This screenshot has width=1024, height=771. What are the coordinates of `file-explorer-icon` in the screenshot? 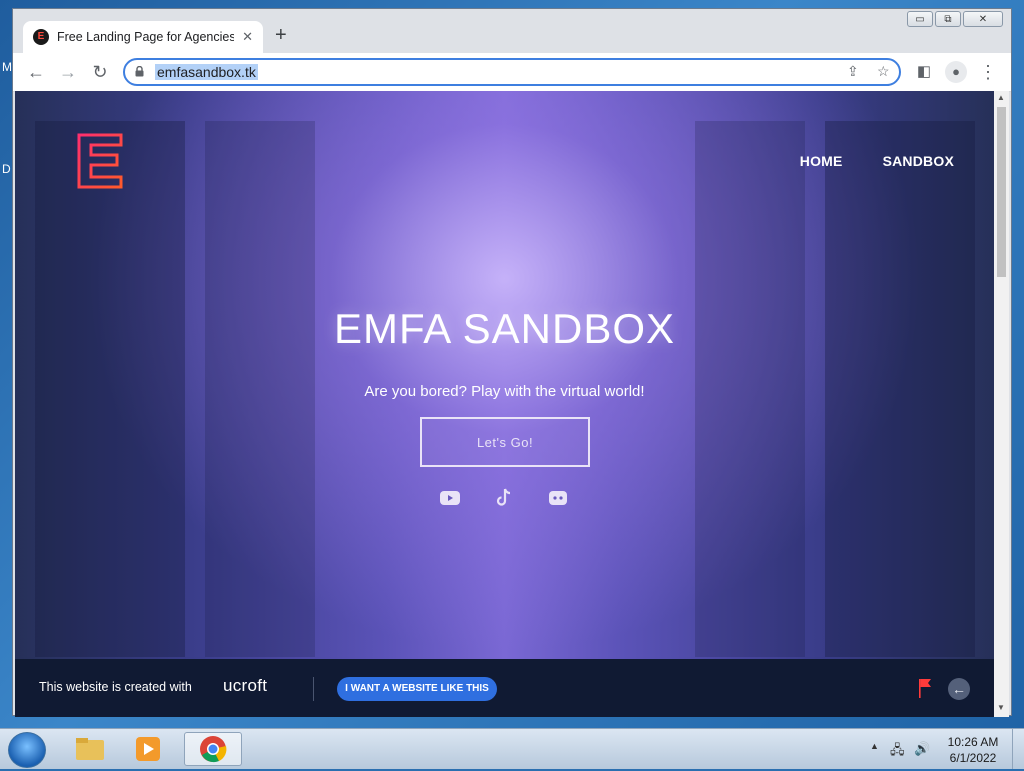 It's located at (90, 749).